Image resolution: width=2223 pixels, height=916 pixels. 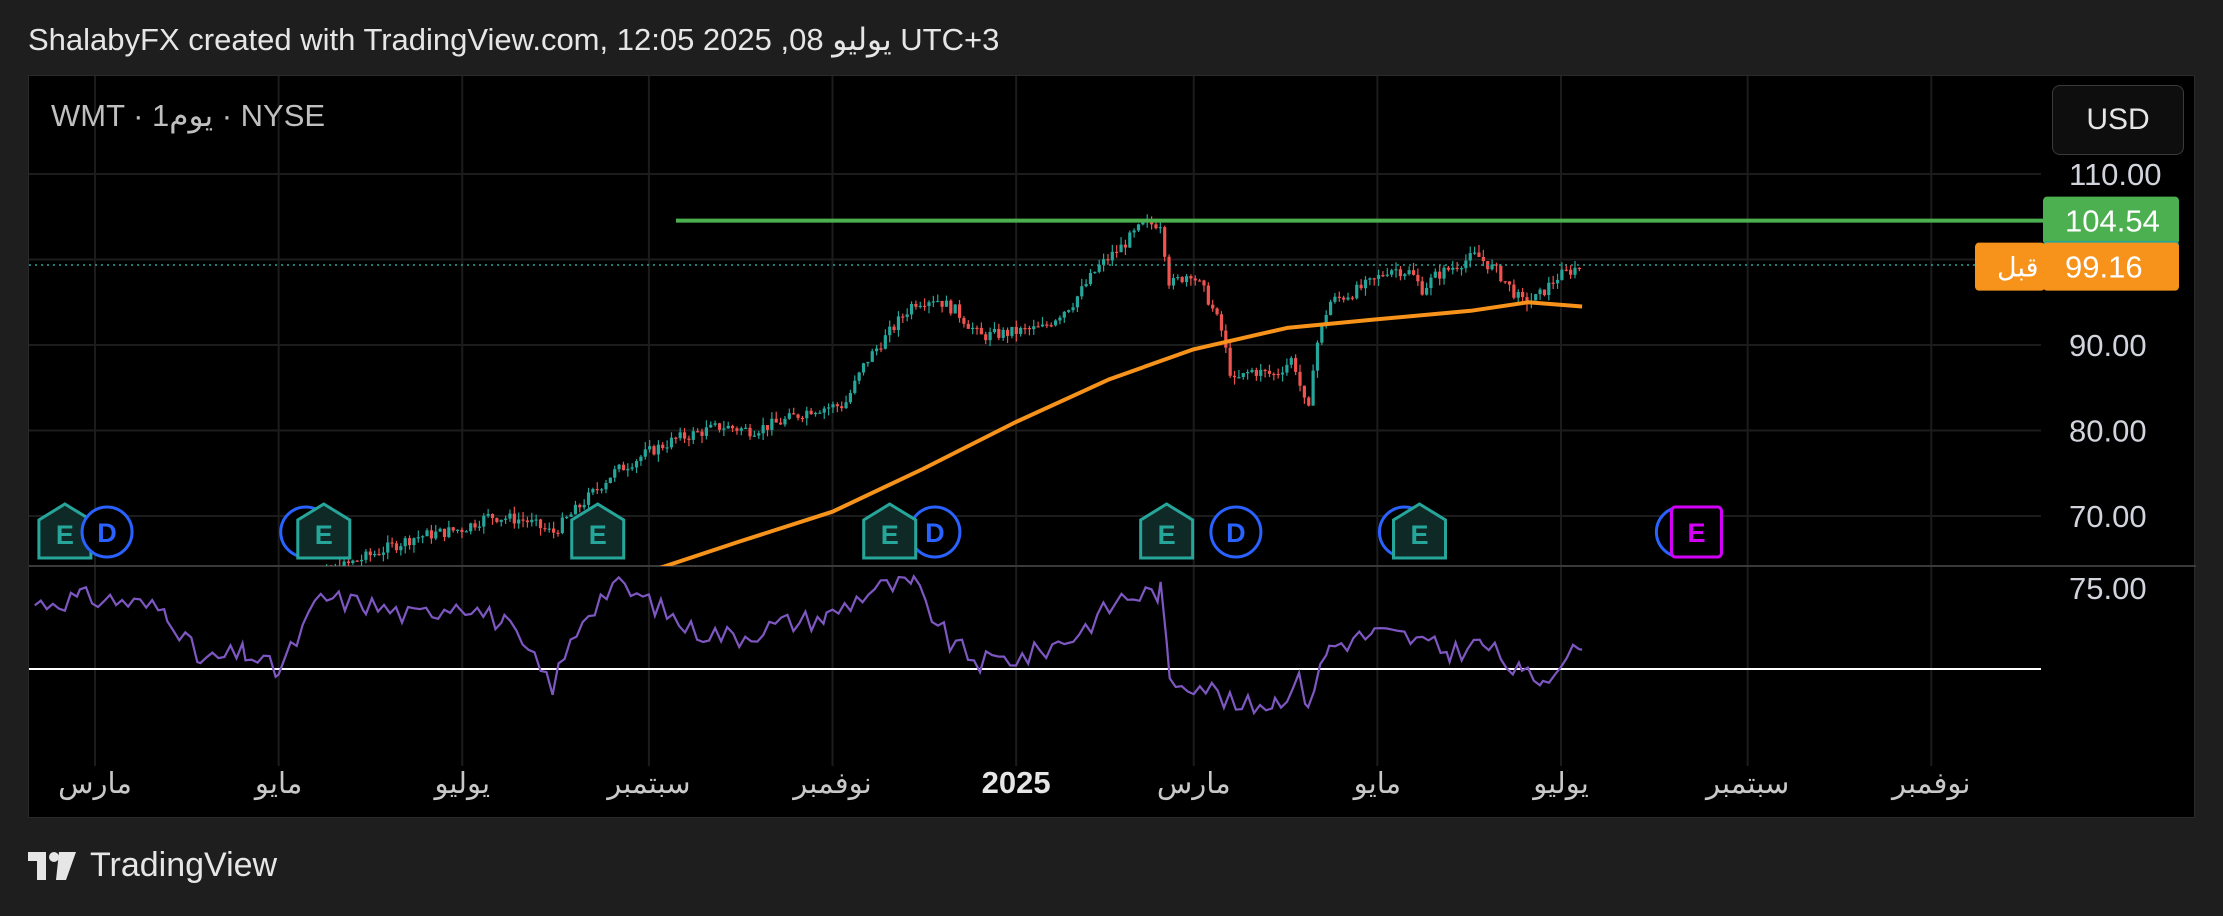 I want to click on symbol-info: WMT · 1يوم · NYSE, so click(x=188, y=115).